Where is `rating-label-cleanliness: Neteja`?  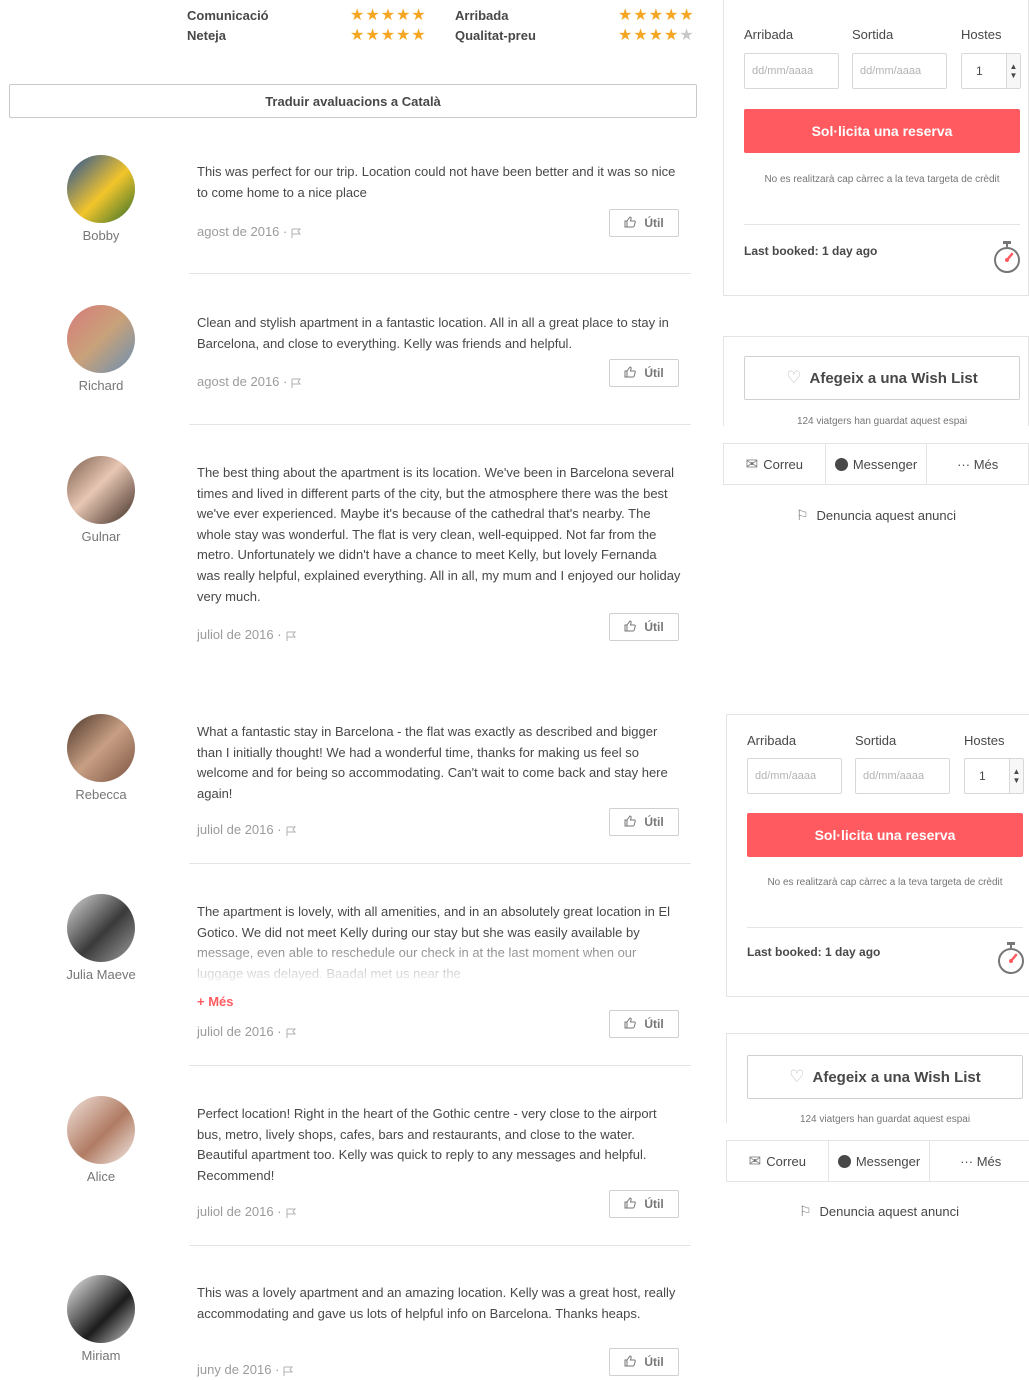
rating-label-cleanliness: Neteja is located at coordinates (207, 35).